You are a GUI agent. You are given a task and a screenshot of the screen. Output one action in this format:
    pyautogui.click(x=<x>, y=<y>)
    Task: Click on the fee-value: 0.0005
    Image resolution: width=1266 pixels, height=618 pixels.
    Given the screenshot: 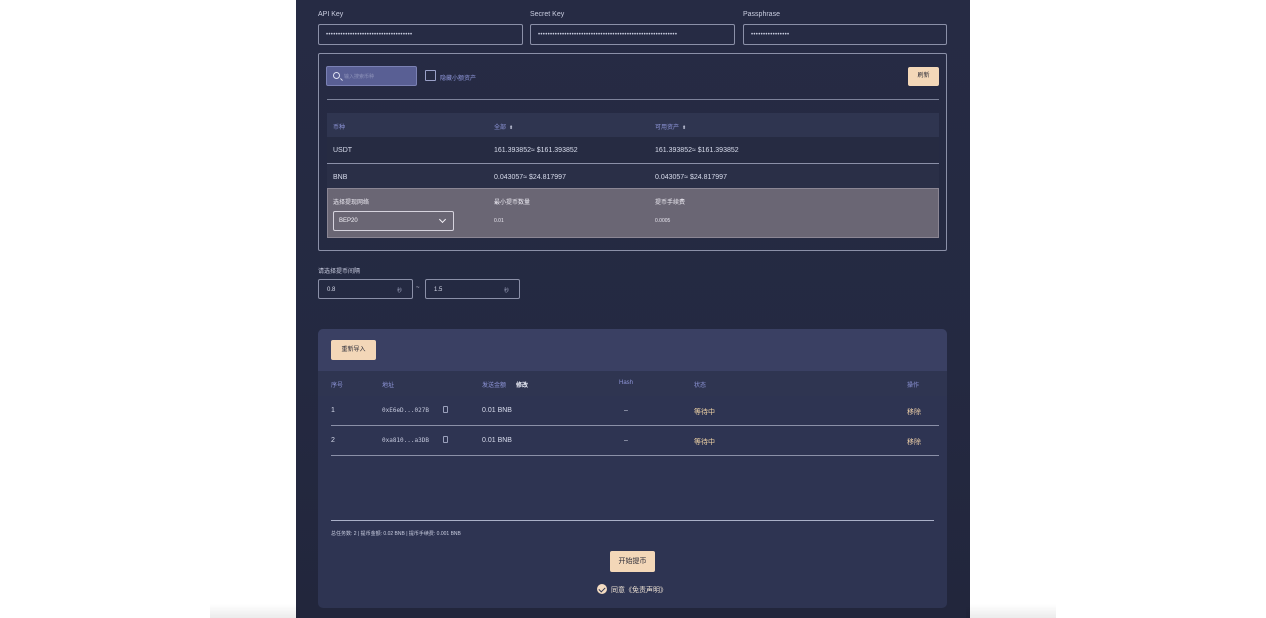 What is the action you would take?
    pyautogui.click(x=663, y=221)
    